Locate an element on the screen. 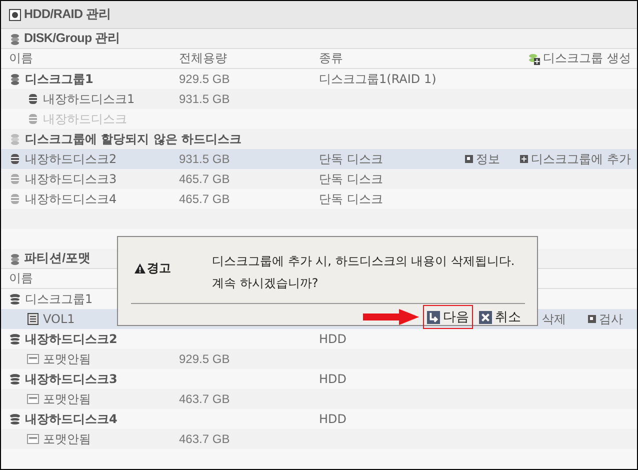  column-header: 전체용량 is located at coordinates (203, 58).